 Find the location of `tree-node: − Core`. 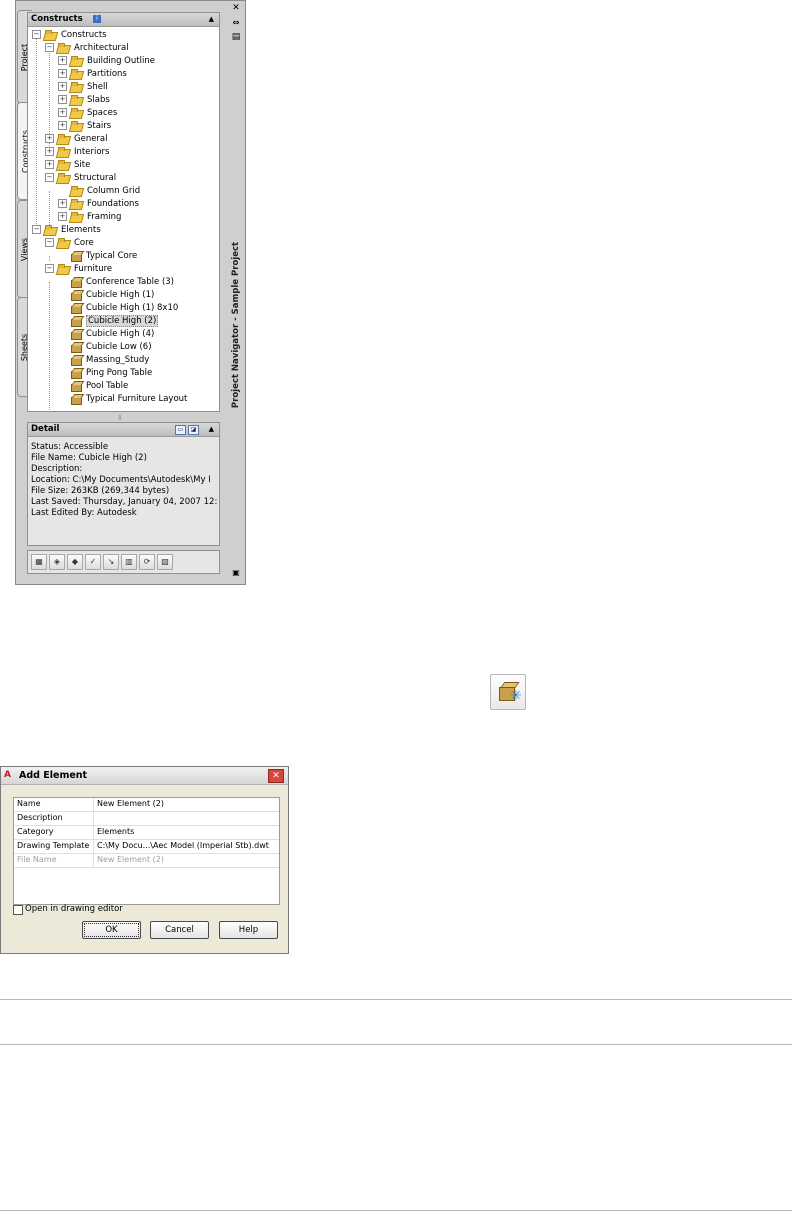

tree-node: − Core is located at coordinates (69, 242).